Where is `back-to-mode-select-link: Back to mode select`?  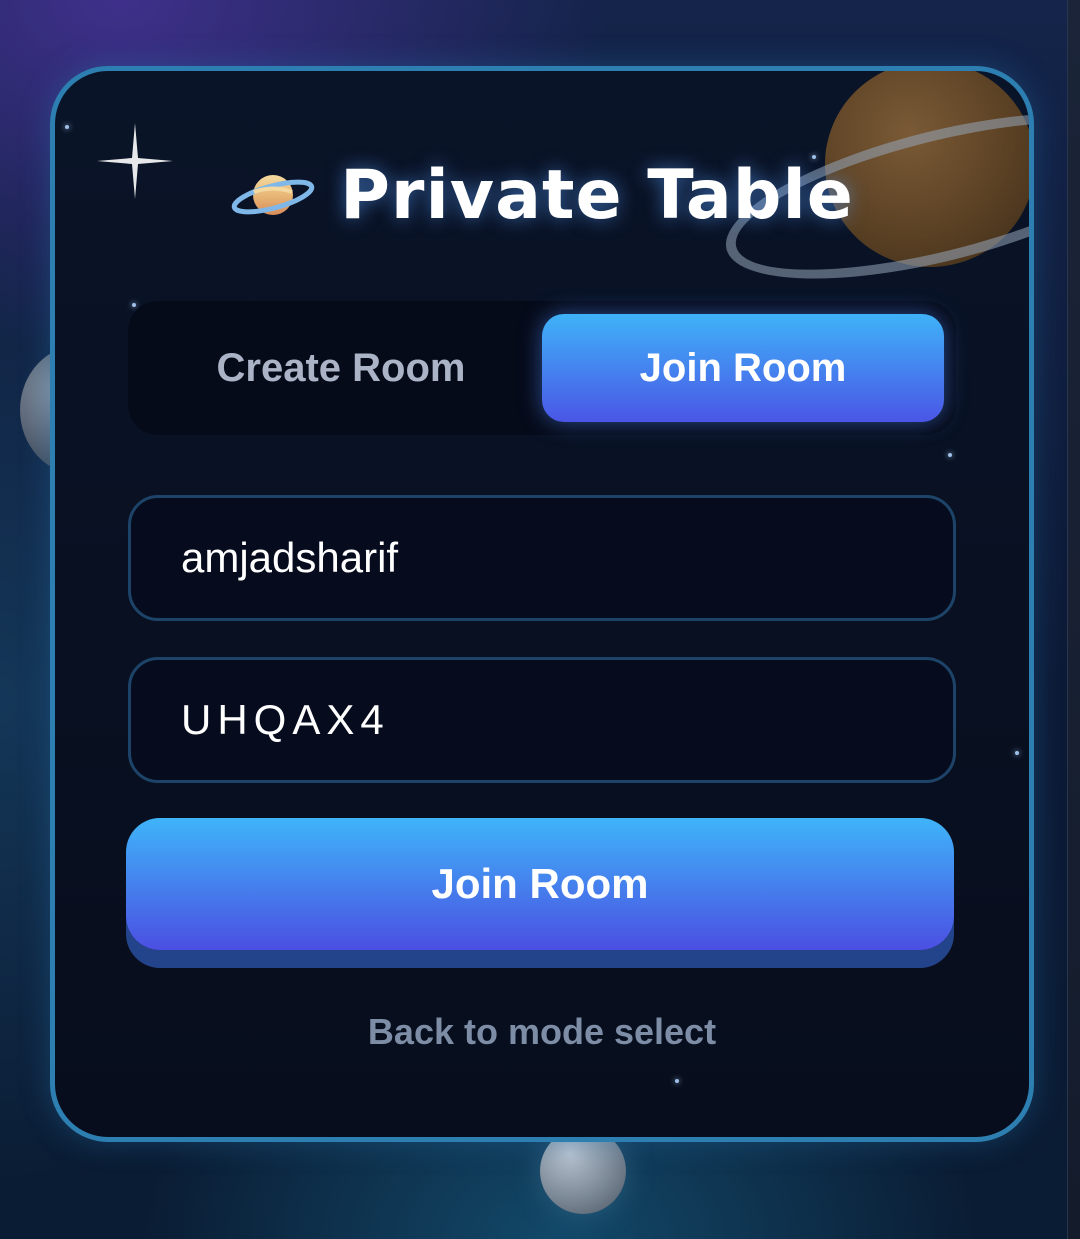
back-to-mode-select-link: Back to mode select is located at coordinates (542, 1032).